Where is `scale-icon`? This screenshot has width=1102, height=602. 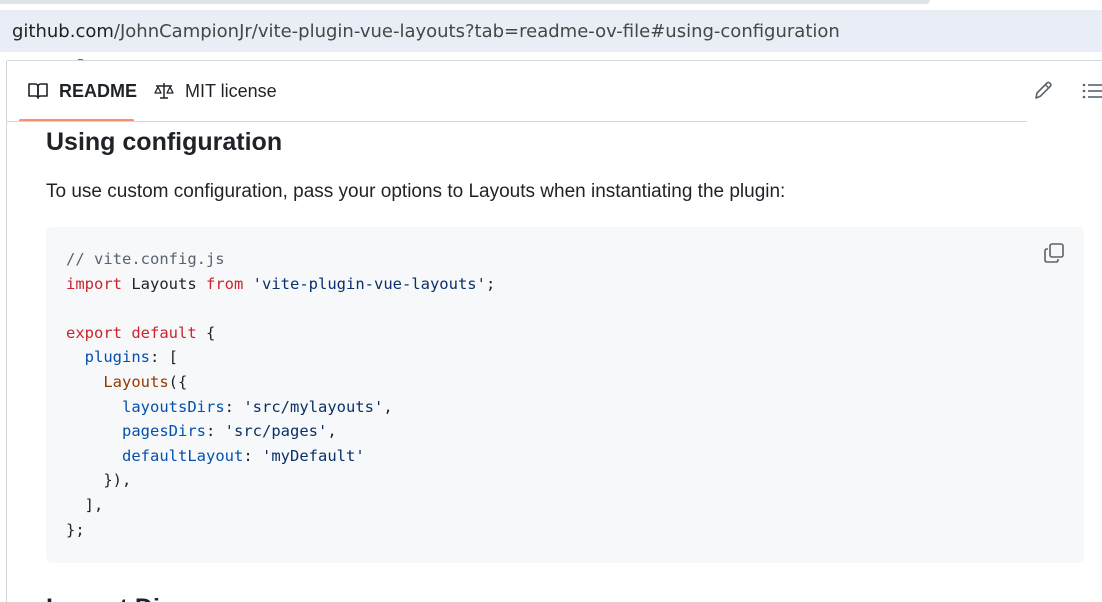 scale-icon is located at coordinates (164, 91).